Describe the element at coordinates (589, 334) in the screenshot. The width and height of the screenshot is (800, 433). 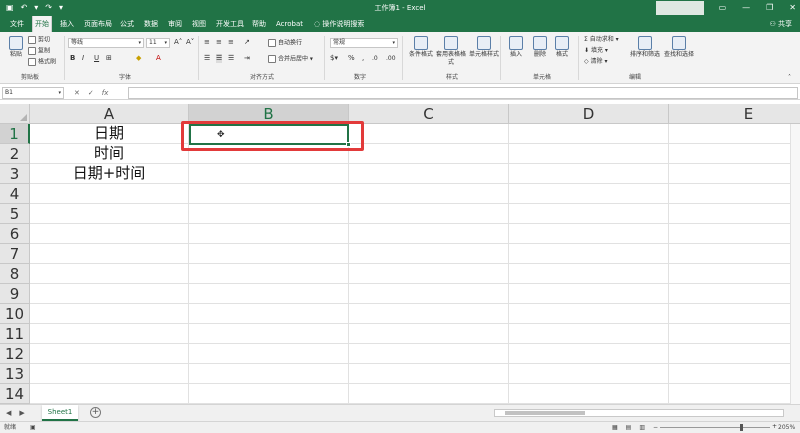
I see `cell-d11` at that location.